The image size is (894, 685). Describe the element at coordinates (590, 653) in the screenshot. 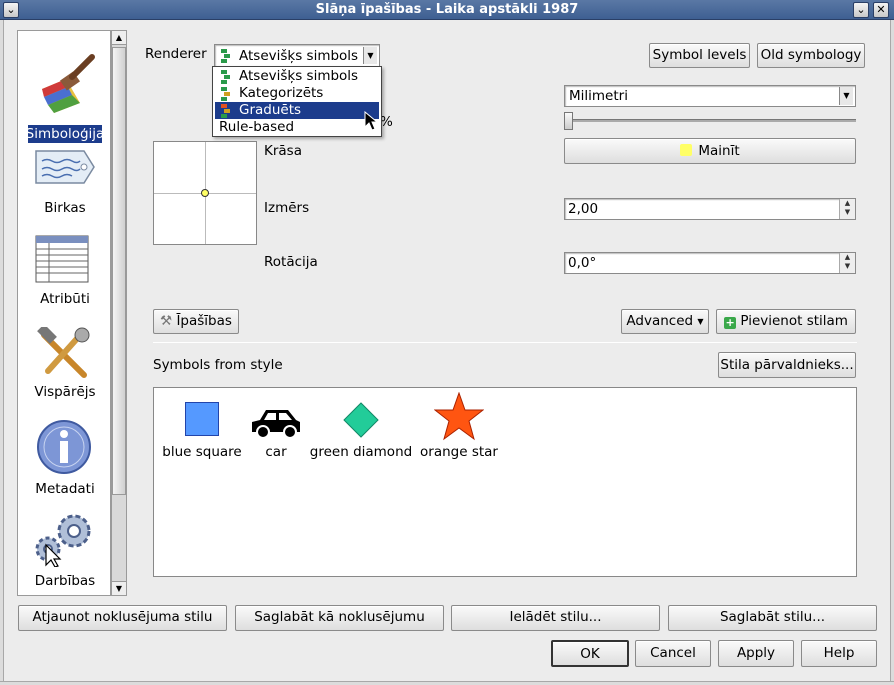

I see `ok-button: OK` at that location.